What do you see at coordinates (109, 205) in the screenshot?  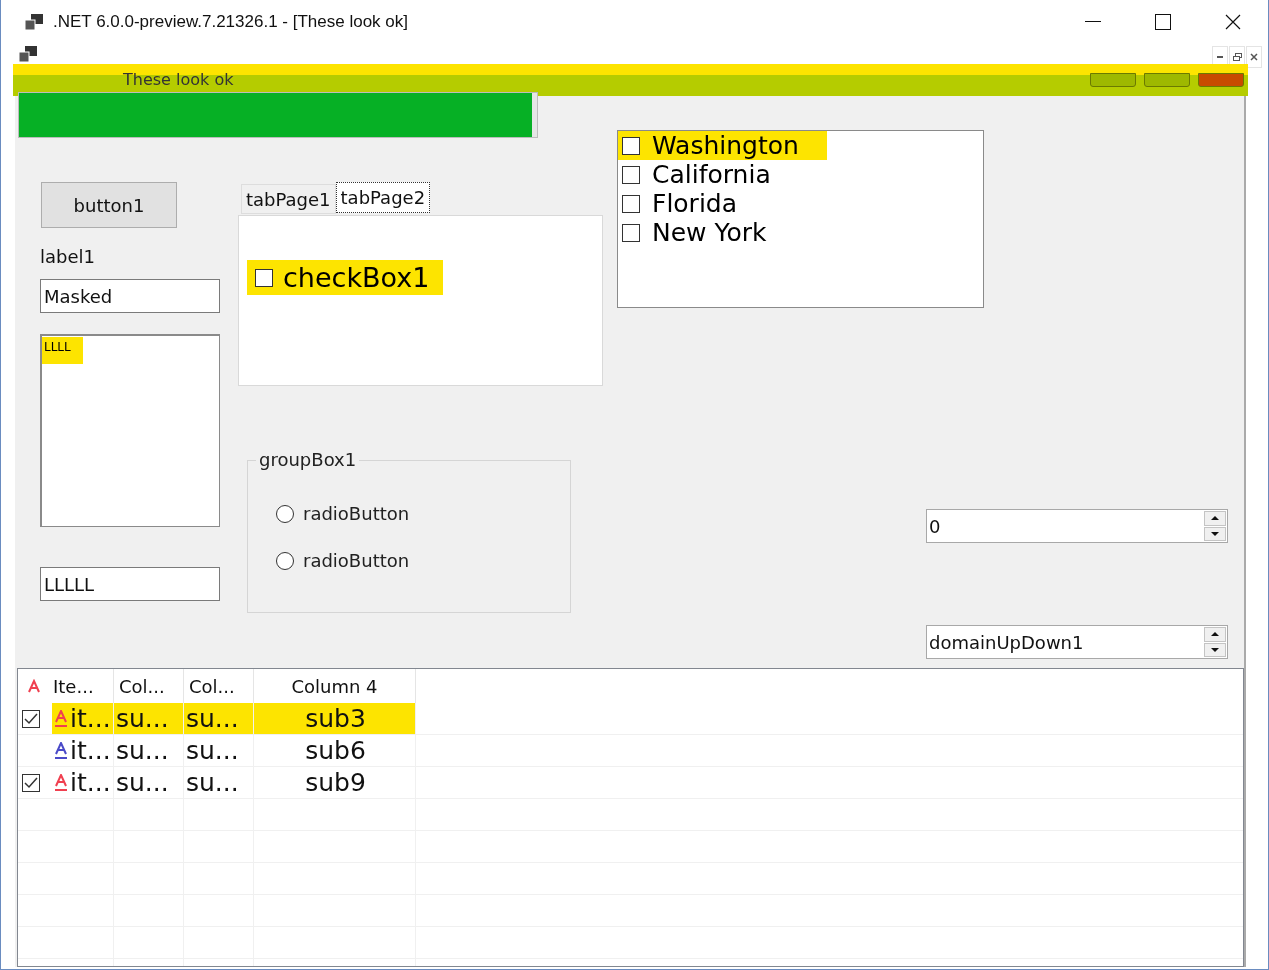 I see `button: button1` at bounding box center [109, 205].